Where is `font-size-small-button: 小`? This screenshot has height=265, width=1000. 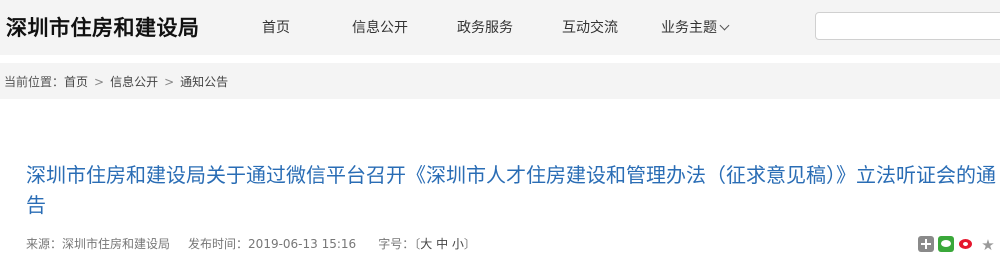 font-size-small-button: 小 is located at coordinates (458, 244).